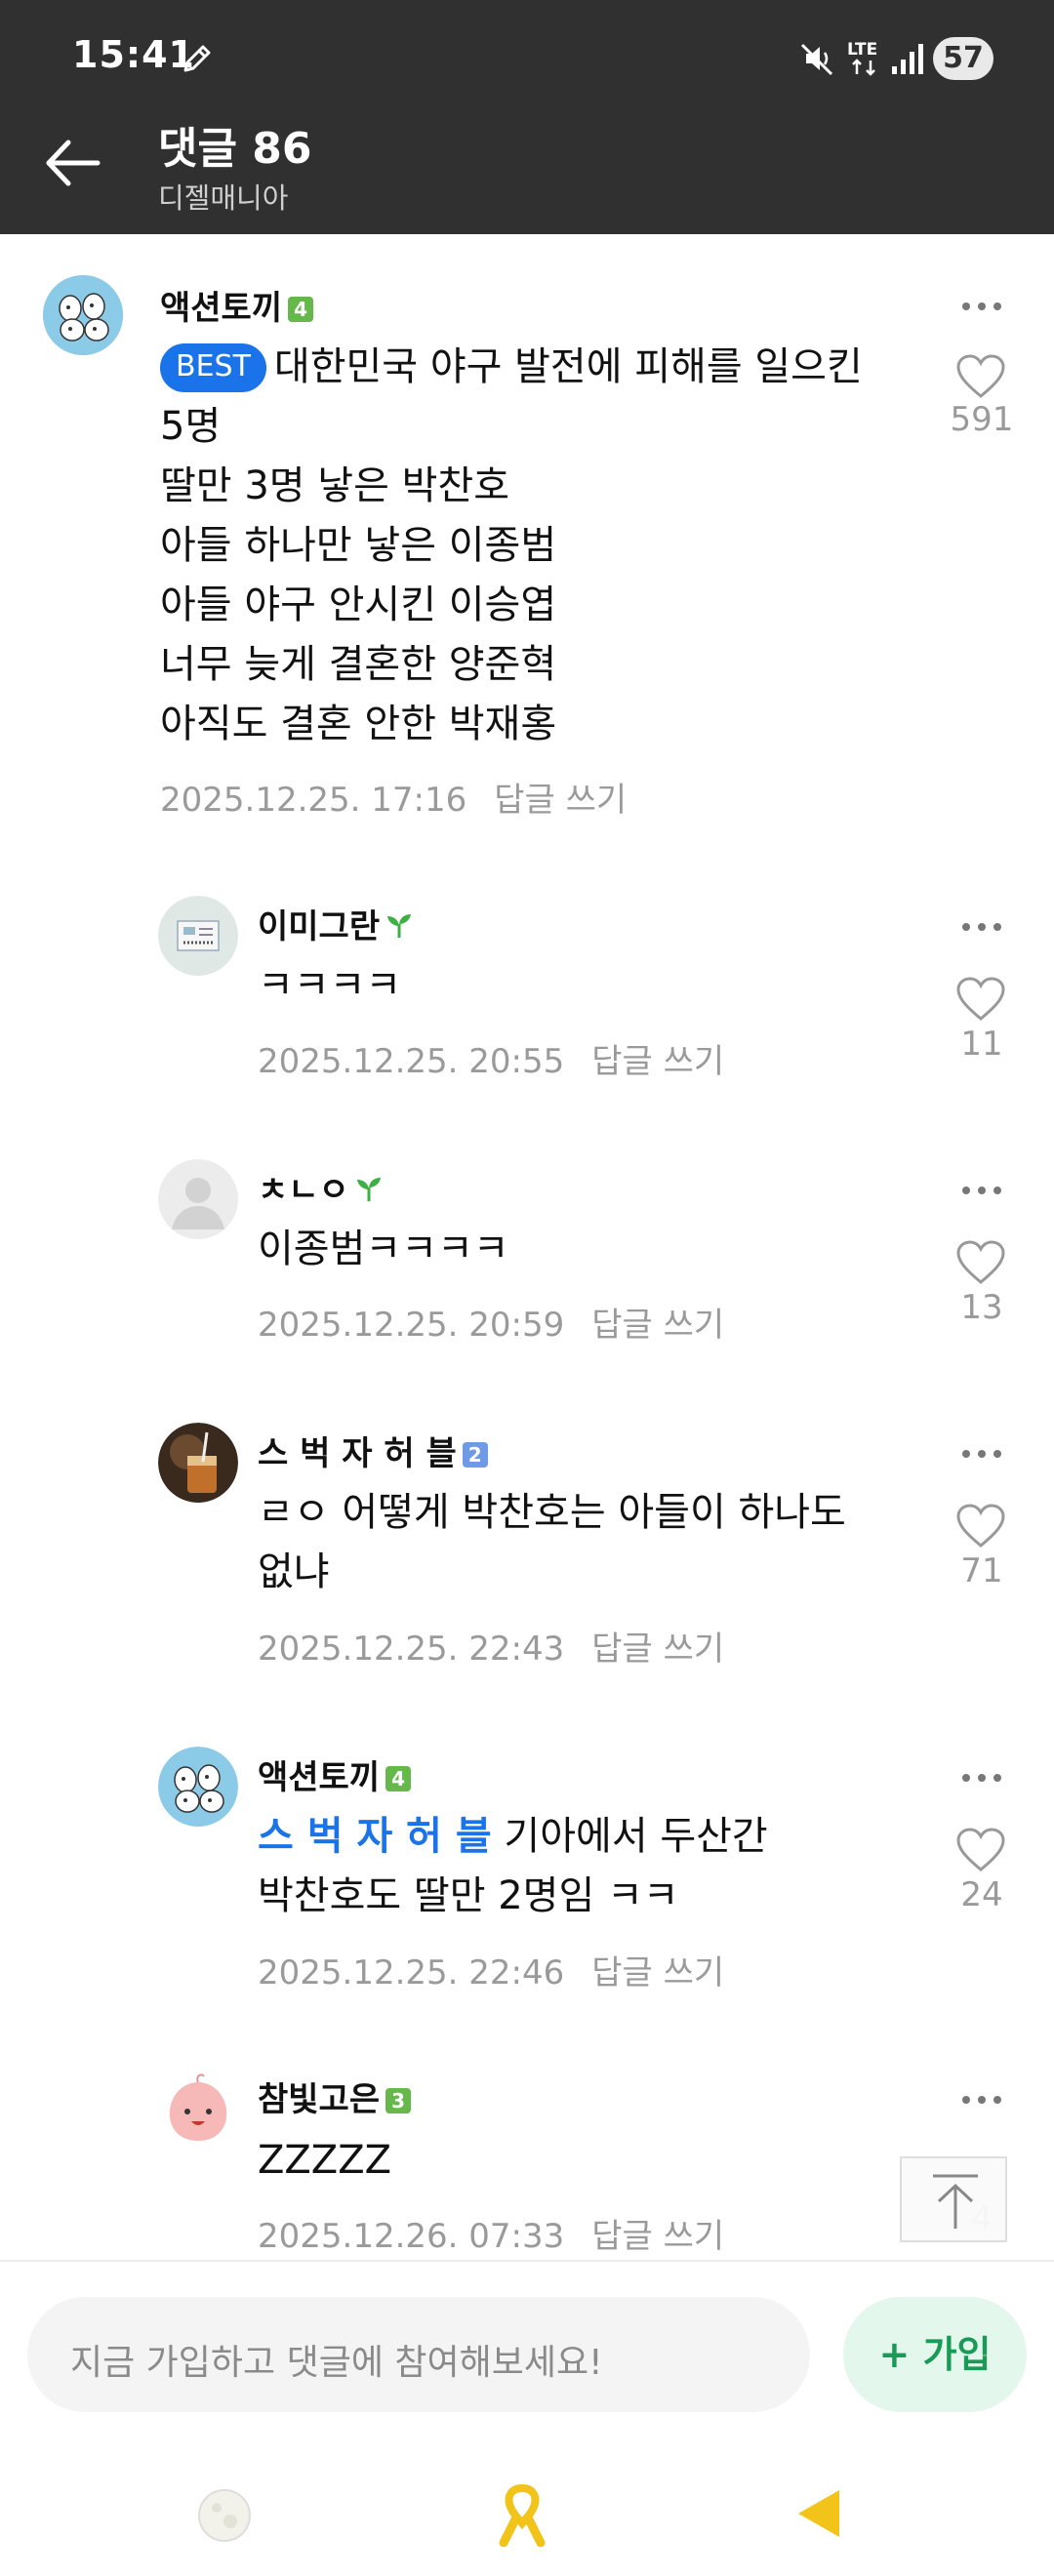  What do you see at coordinates (191, 426) in the screenshot?
I see `comment-line: 5명` at bounding box center [191, 426].